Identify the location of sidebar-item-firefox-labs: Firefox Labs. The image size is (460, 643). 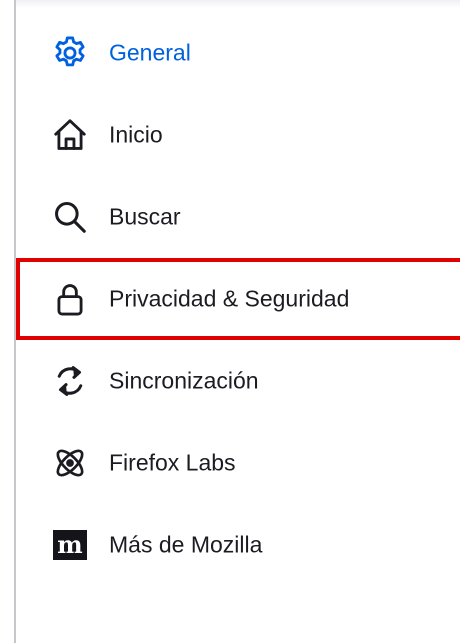
(238, 463).